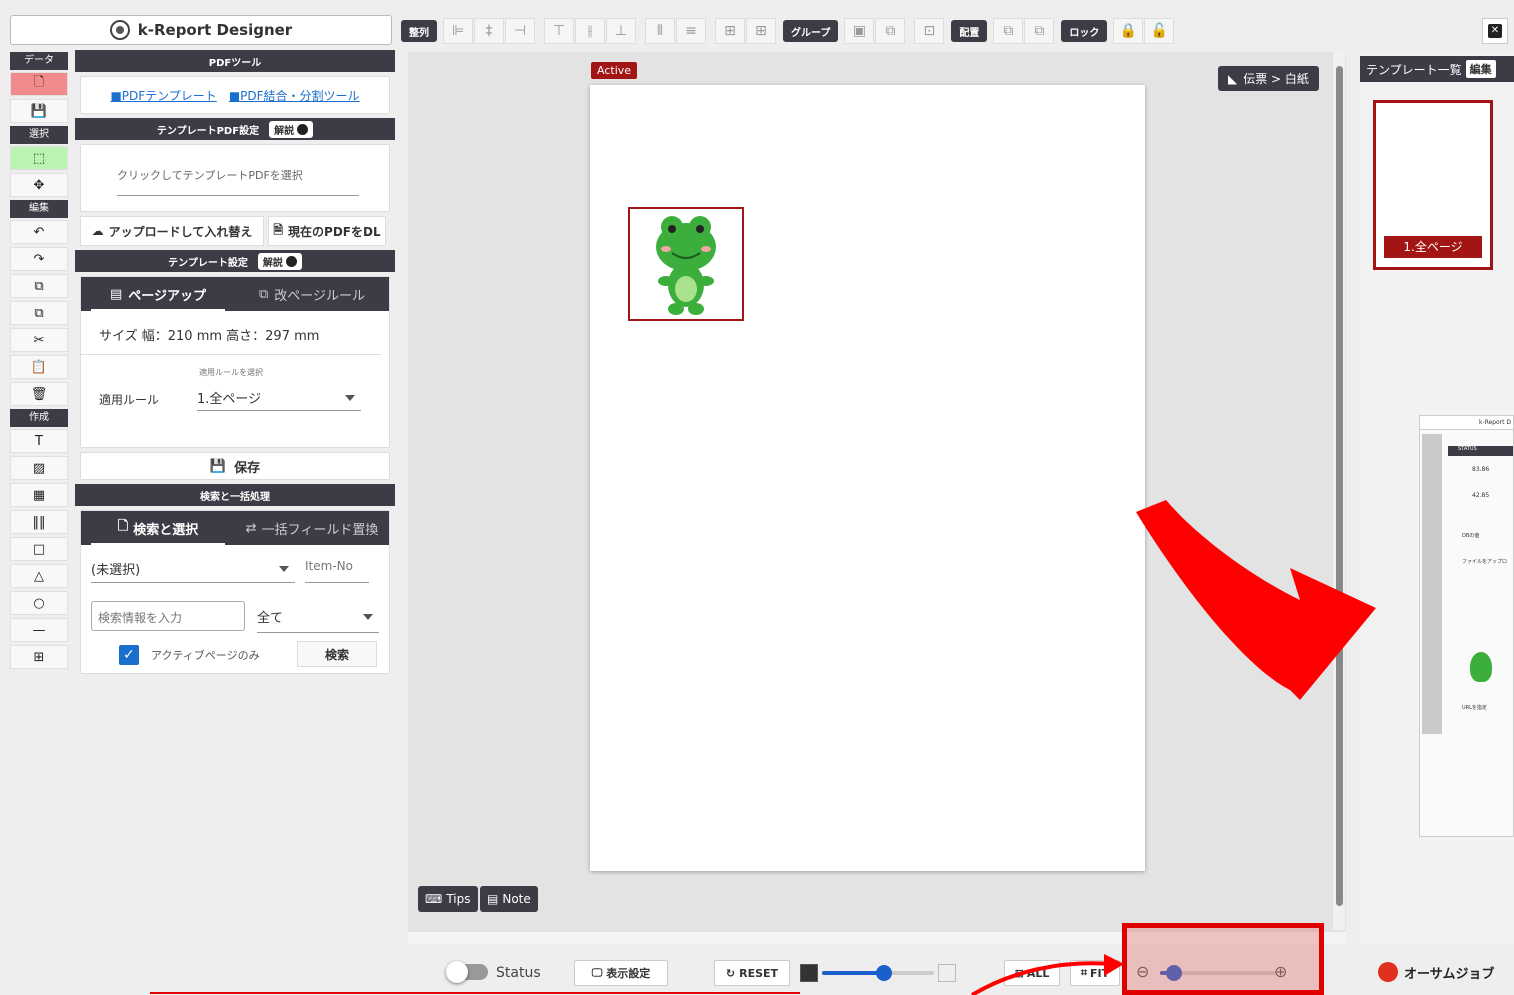  What do you see at coordinates (1256, 600) in the screenshot?
I see `big-red-arrow-icon` at bounding box center [1256, 600].